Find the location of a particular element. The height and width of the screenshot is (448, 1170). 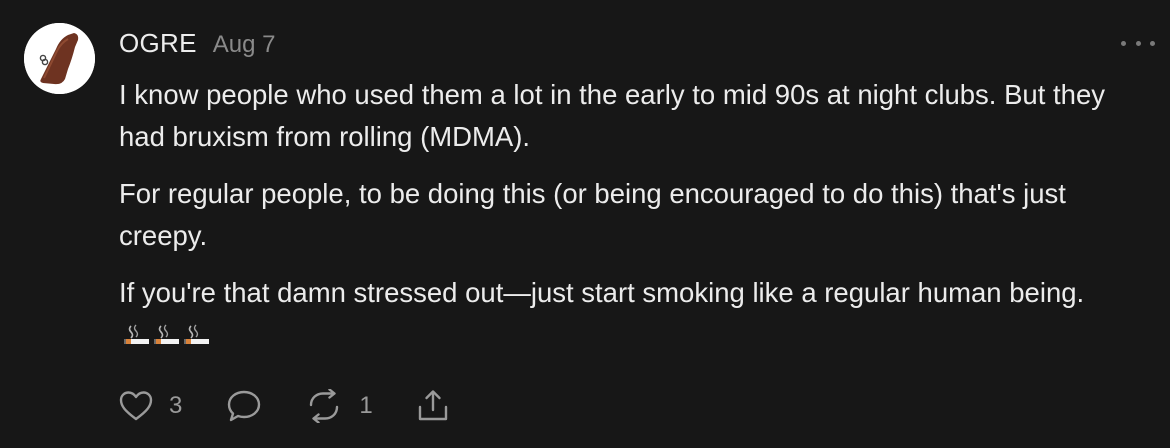

share-icon is located at coordinates (432, 405).